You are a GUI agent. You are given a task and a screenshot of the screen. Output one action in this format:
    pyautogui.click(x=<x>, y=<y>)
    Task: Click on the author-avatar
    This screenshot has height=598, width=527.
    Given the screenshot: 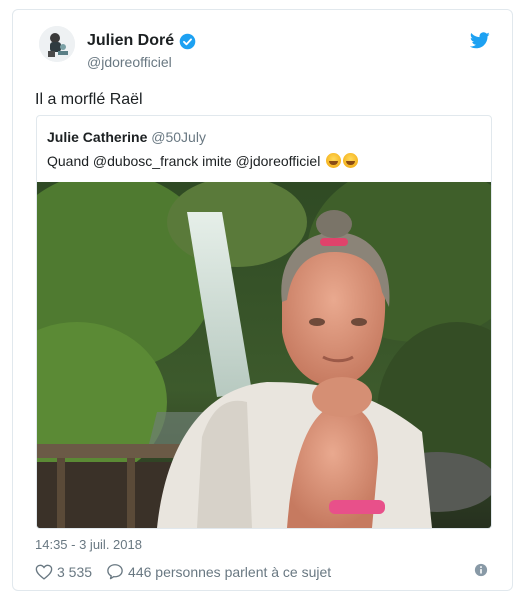 What is the action you would take?
    pyautogui.click(x=57, y=44)
    